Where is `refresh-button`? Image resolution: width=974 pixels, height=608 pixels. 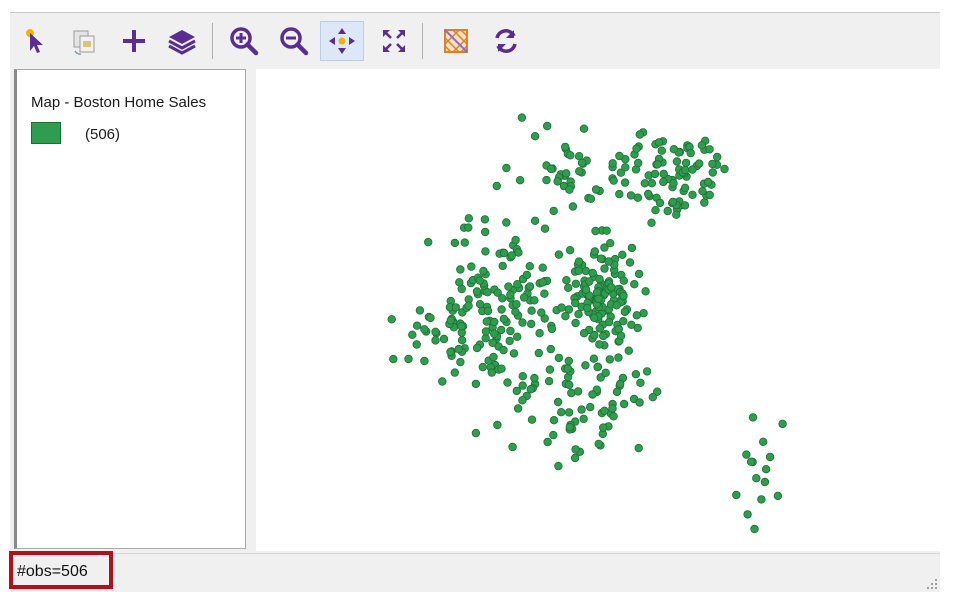 refresh-button is located at coordinates (506, 41).